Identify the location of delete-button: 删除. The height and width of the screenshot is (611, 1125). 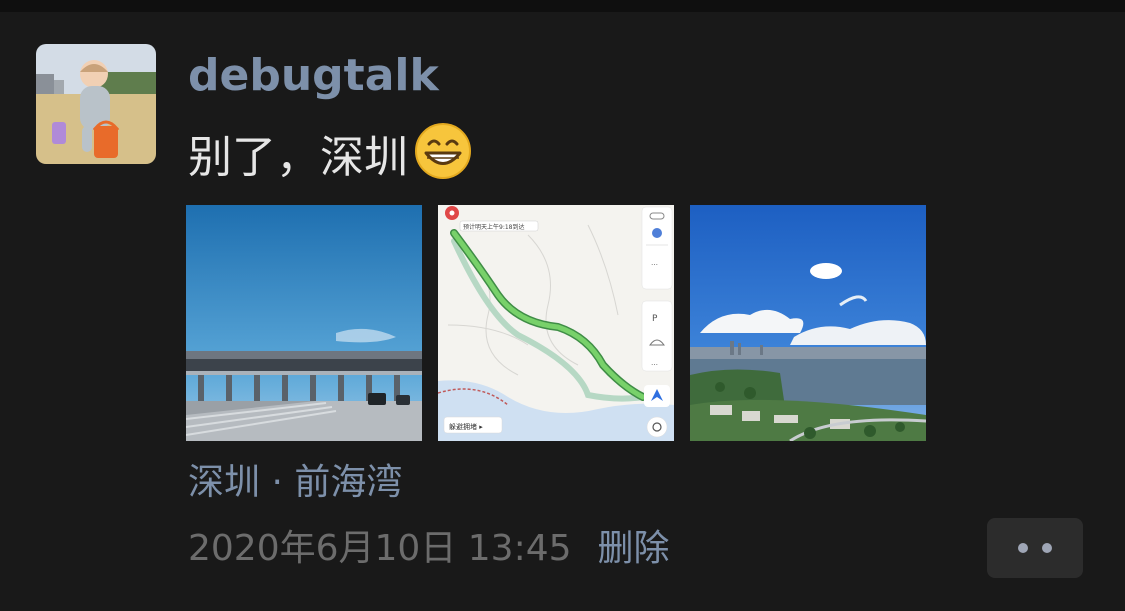
(634, 548).